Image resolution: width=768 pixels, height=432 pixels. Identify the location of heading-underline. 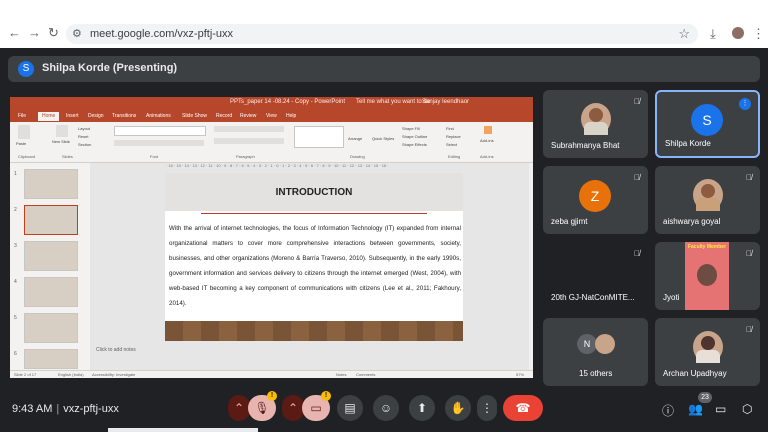
(314, 213).